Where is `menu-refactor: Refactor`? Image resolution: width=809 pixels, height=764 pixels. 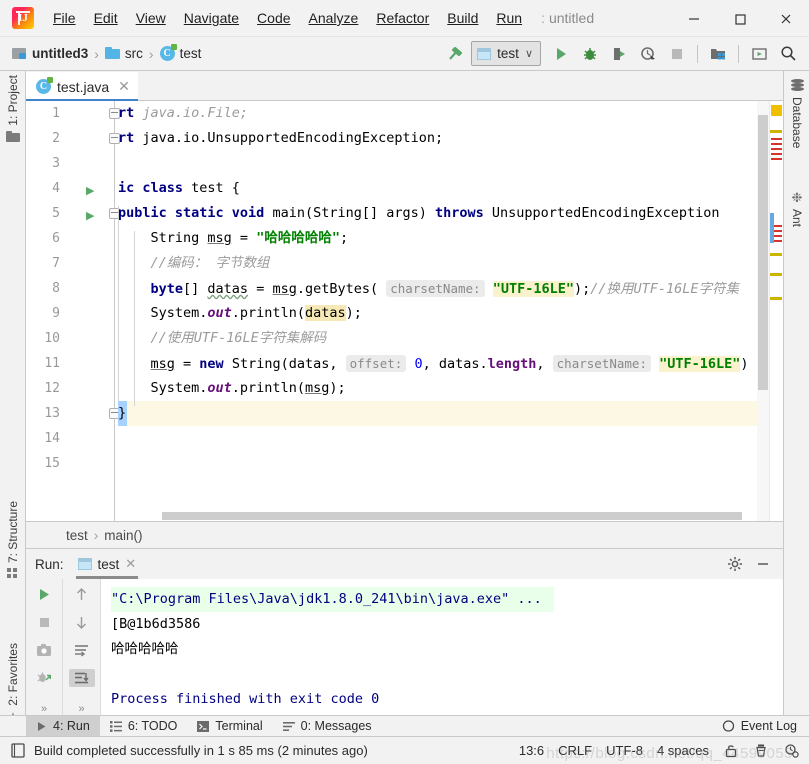
menu-refactor: Refactor is located at coordinates (402, 18).